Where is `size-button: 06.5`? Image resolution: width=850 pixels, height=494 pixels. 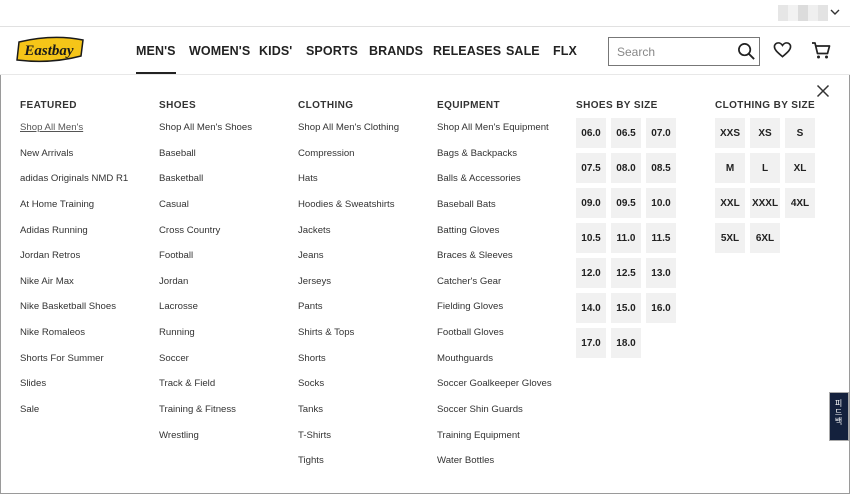
size-button: 06.5 is located at coordinates (626, 133).